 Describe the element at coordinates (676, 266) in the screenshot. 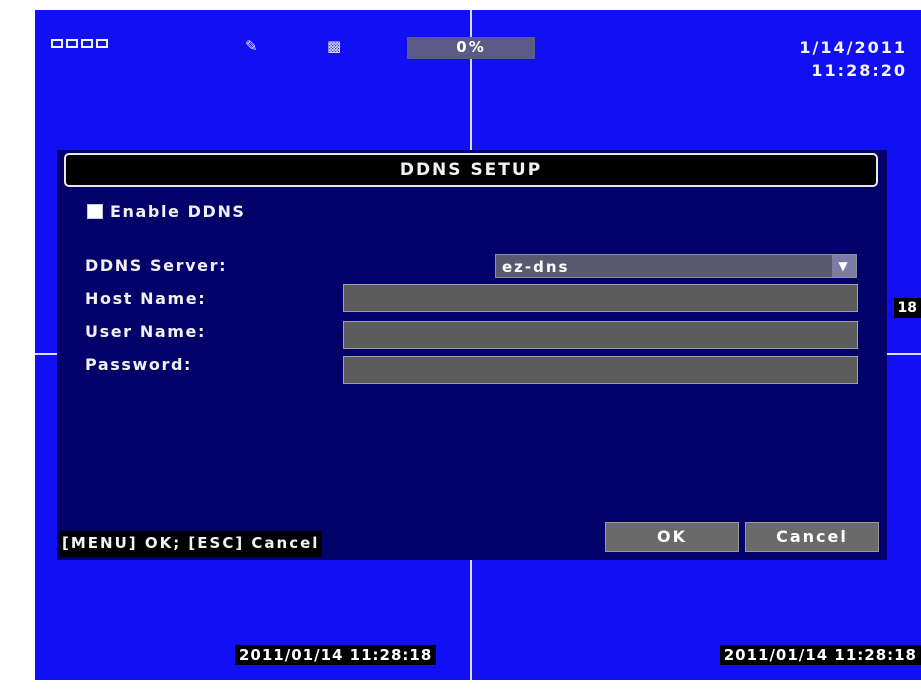

I see `ddns-server-select: ez-dns ▼` at that location.